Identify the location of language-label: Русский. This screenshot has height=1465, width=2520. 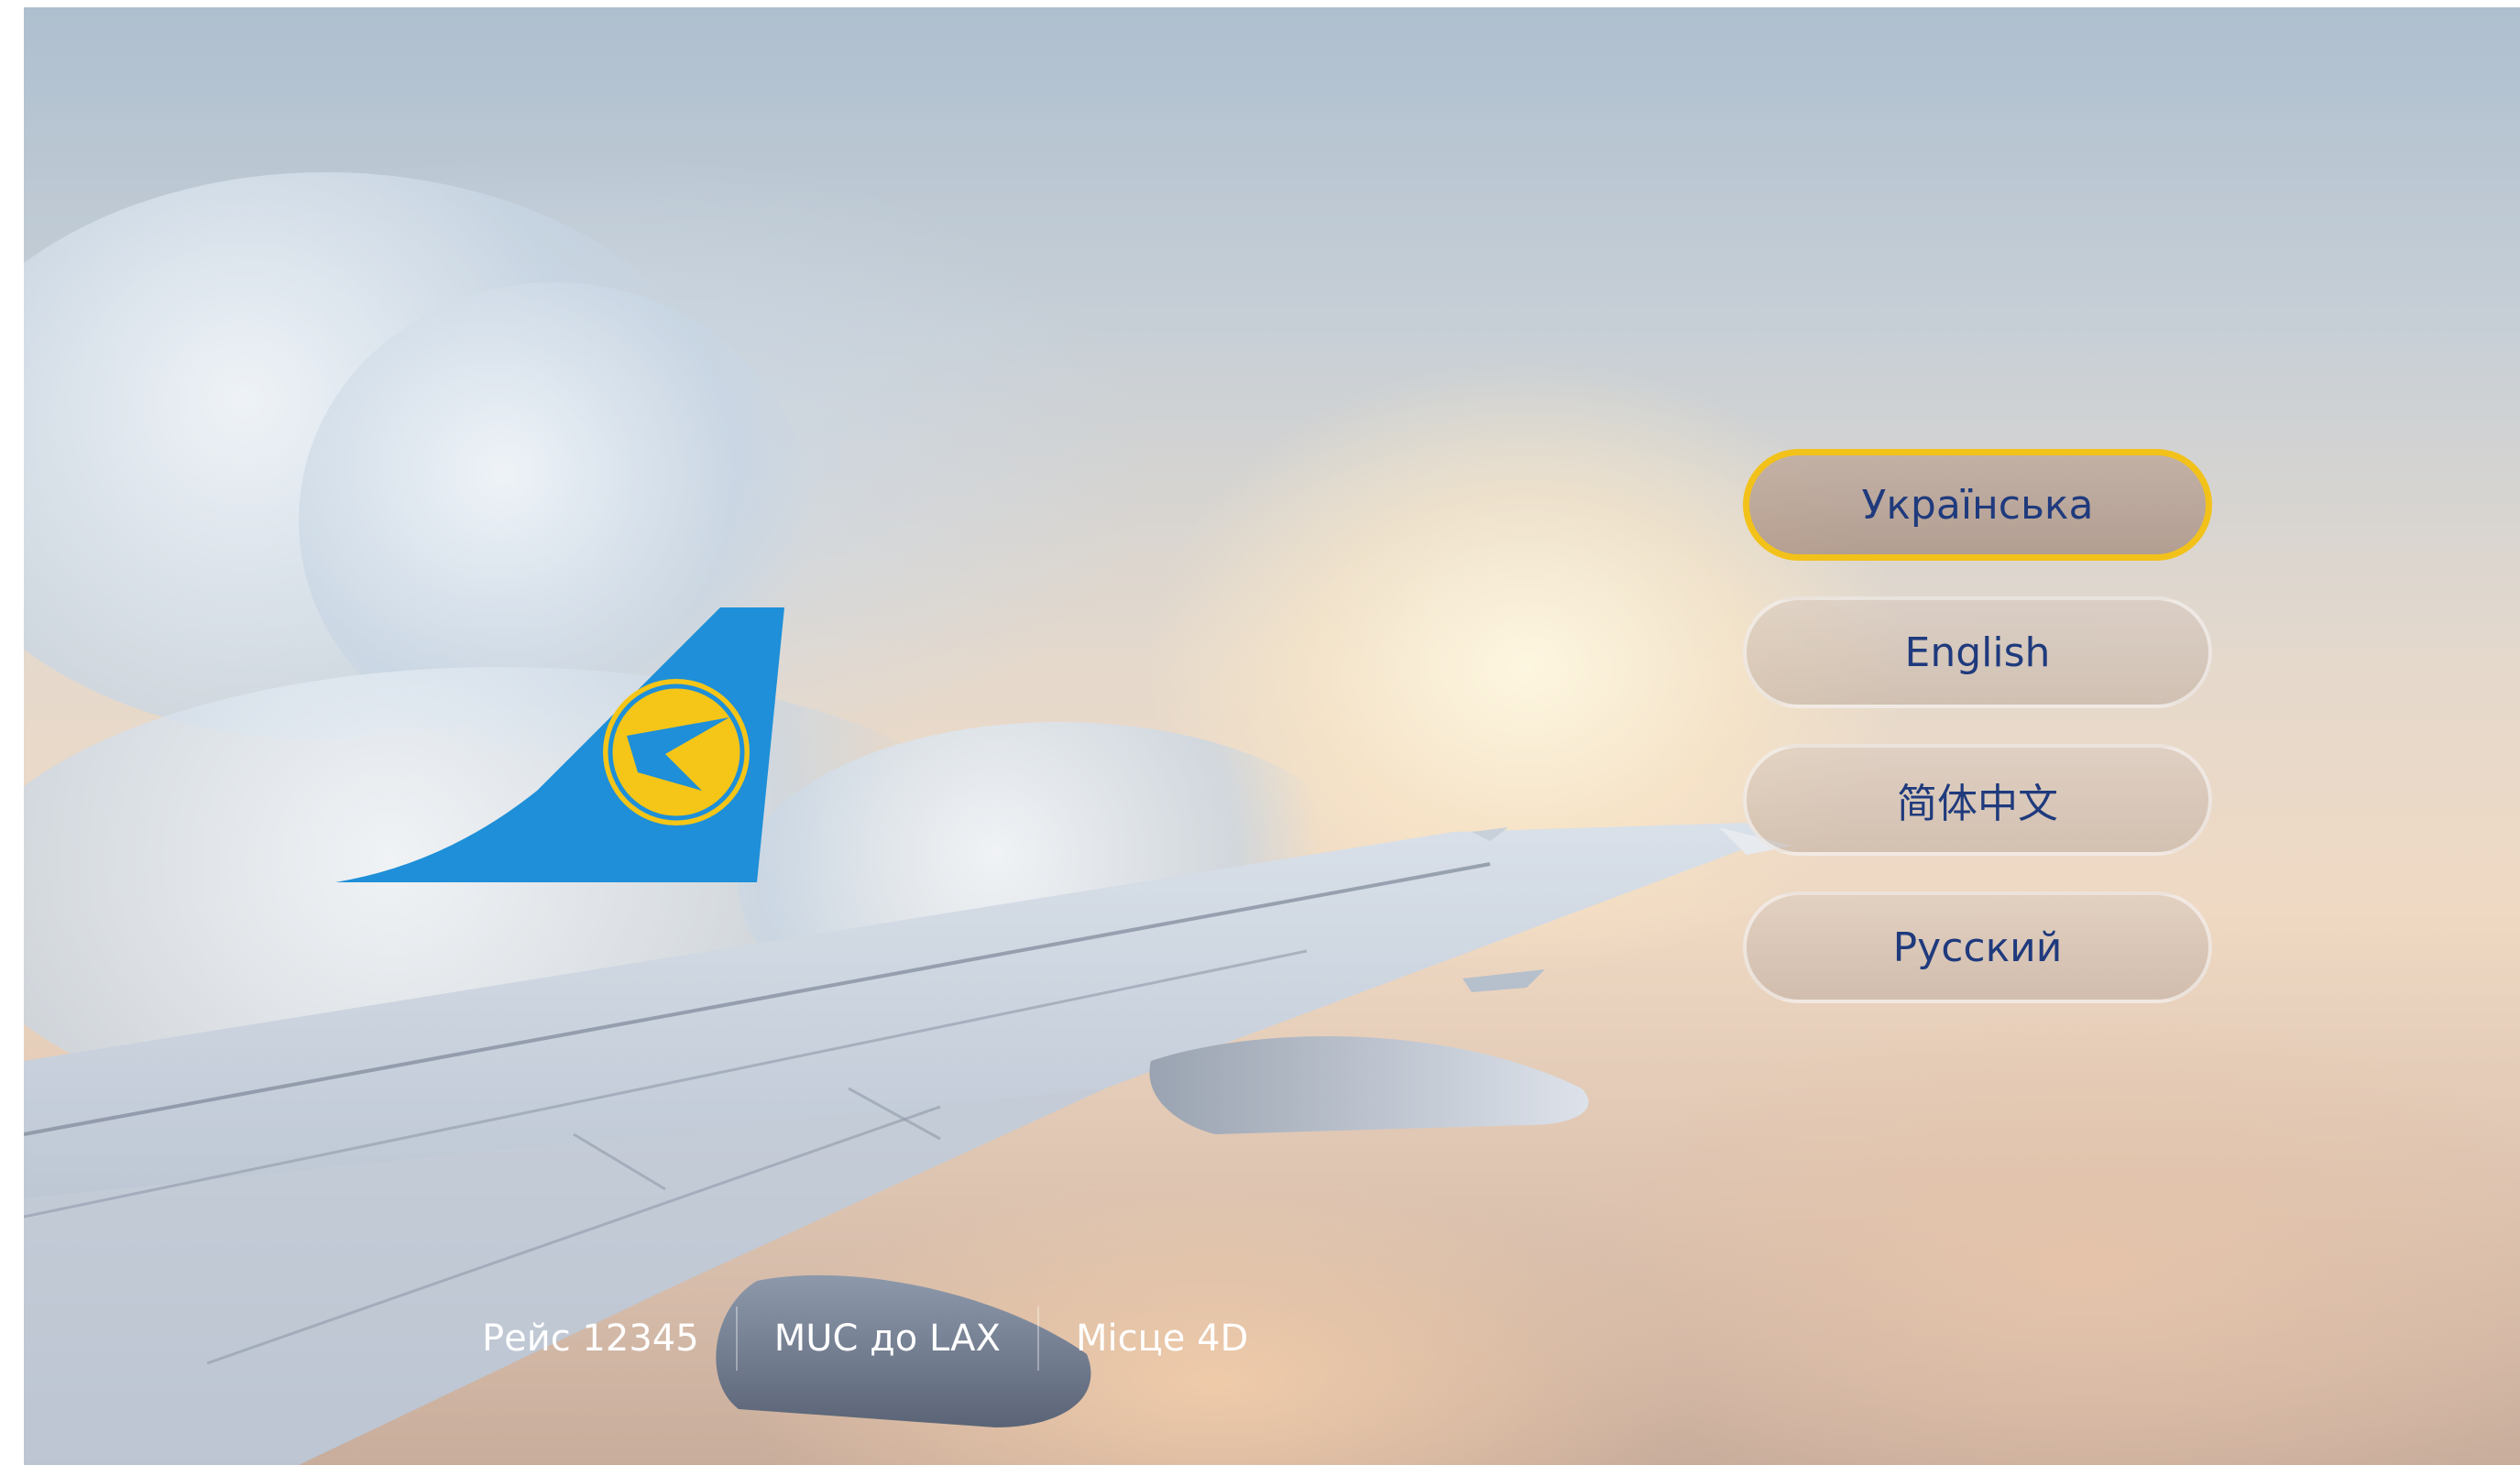
(1977, 948).